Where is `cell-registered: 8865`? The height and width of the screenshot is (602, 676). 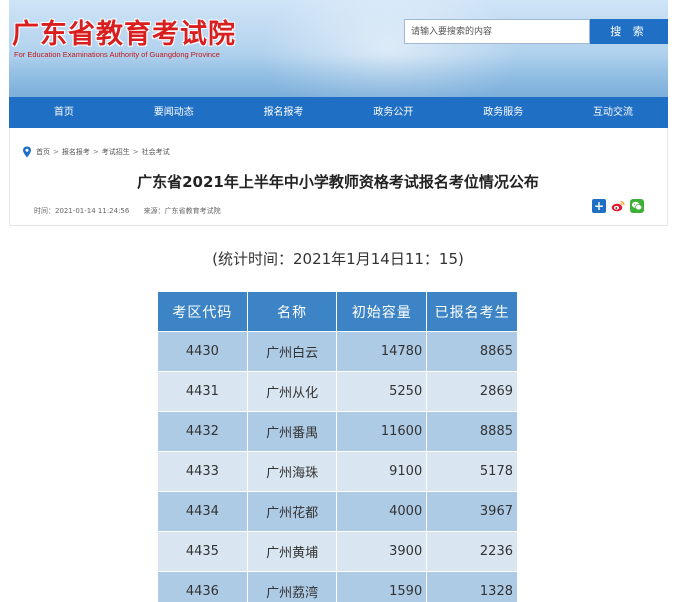
cell-registered: 8865 is located at coordinates (472, 351).